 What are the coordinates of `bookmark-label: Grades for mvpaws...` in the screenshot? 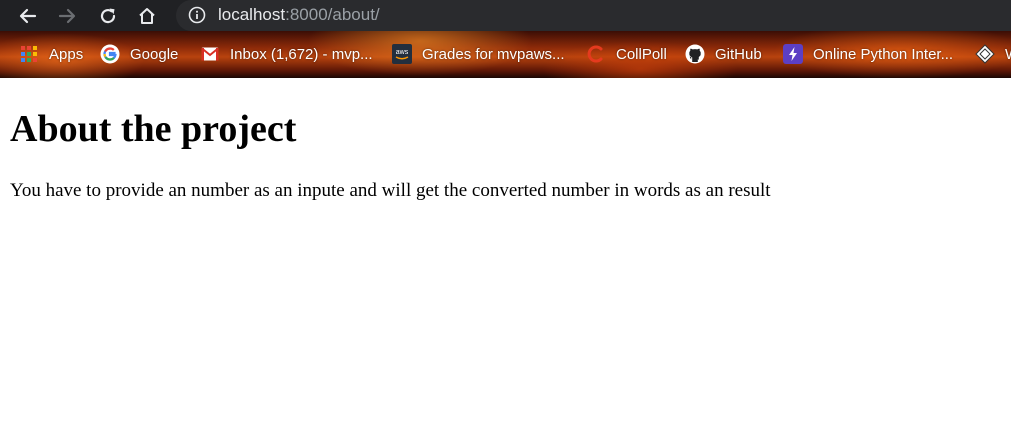 It's located at (493, 54).